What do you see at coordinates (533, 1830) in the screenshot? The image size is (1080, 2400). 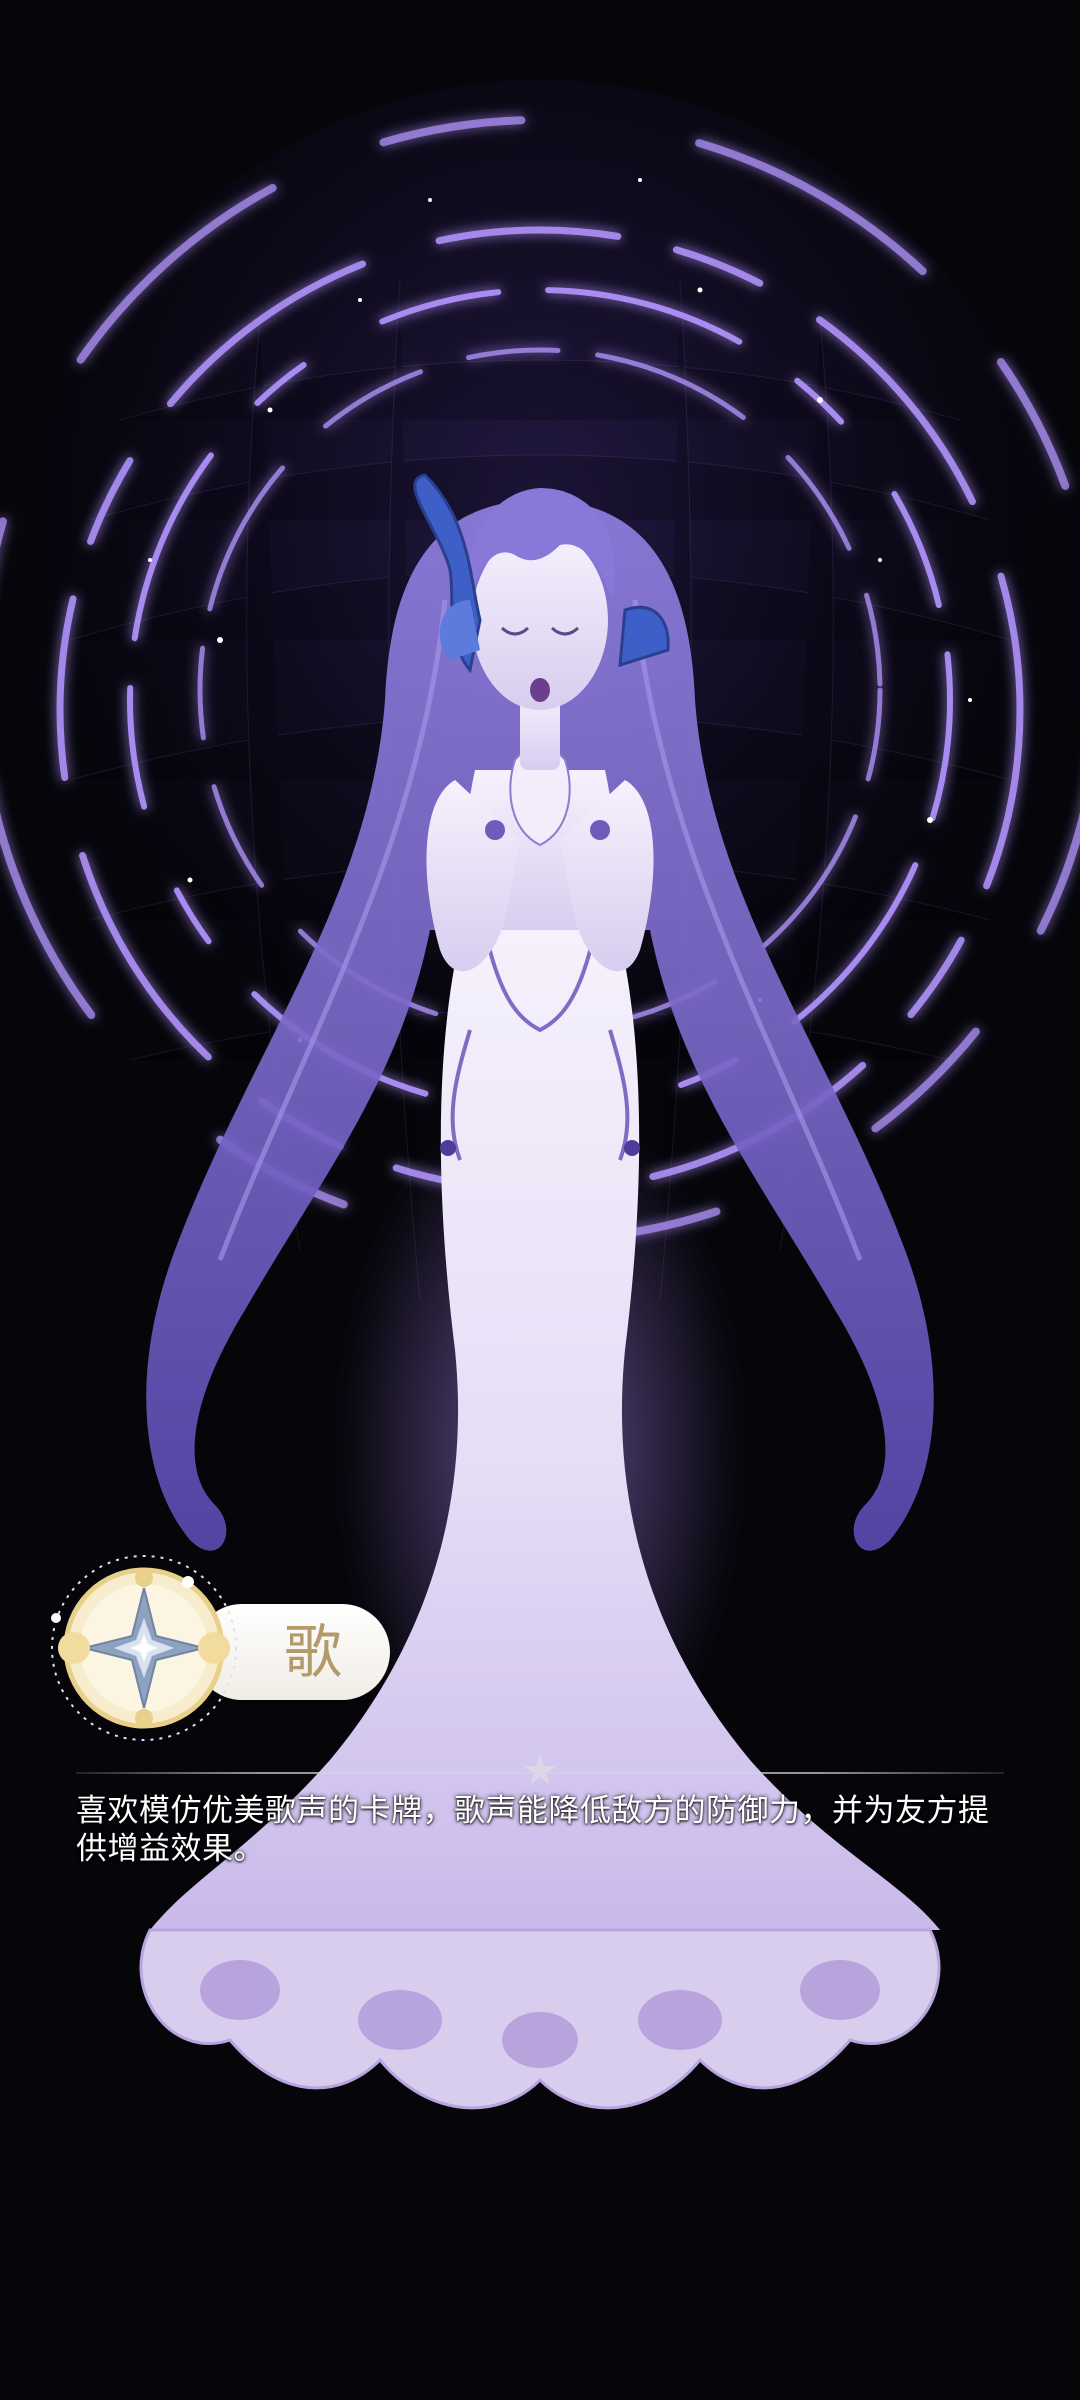 I see `card-description: 喜欢模仿优美歌声的卡牌，歌声能降低敌方的防御力，并为友方提供增益效果。` at bounding box center [533, 1830].